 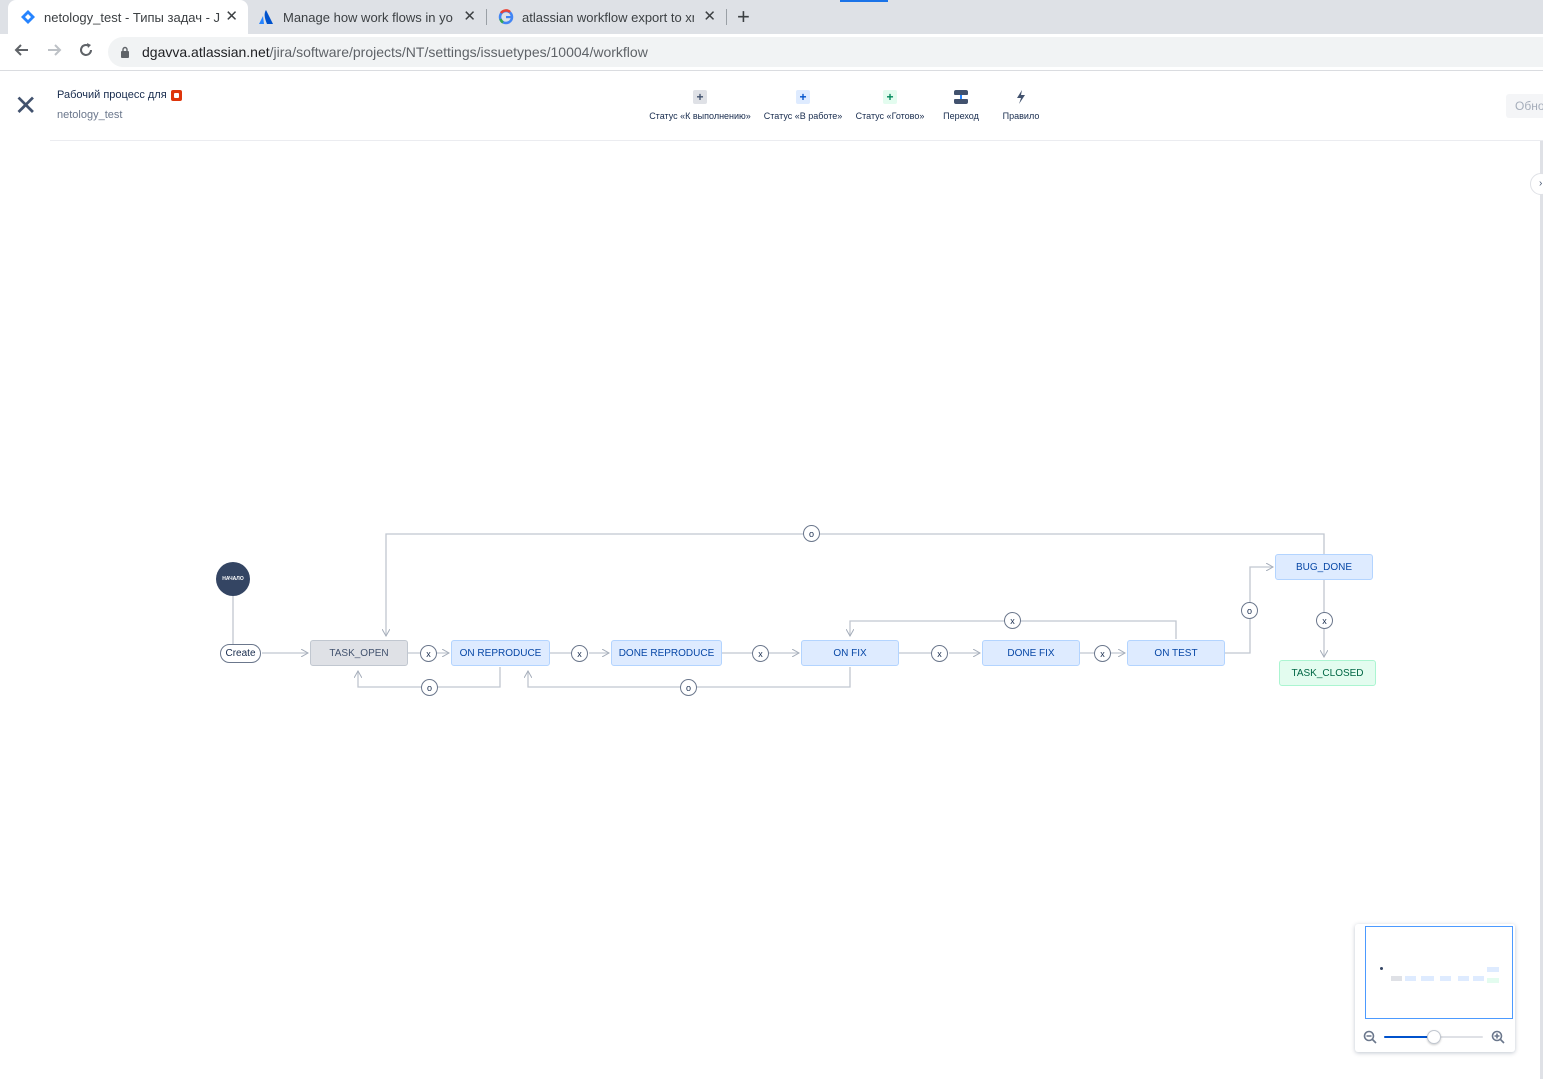 I want to click on status-on-reproduce: ON REPRODUCE, so click(x=500, y=653).